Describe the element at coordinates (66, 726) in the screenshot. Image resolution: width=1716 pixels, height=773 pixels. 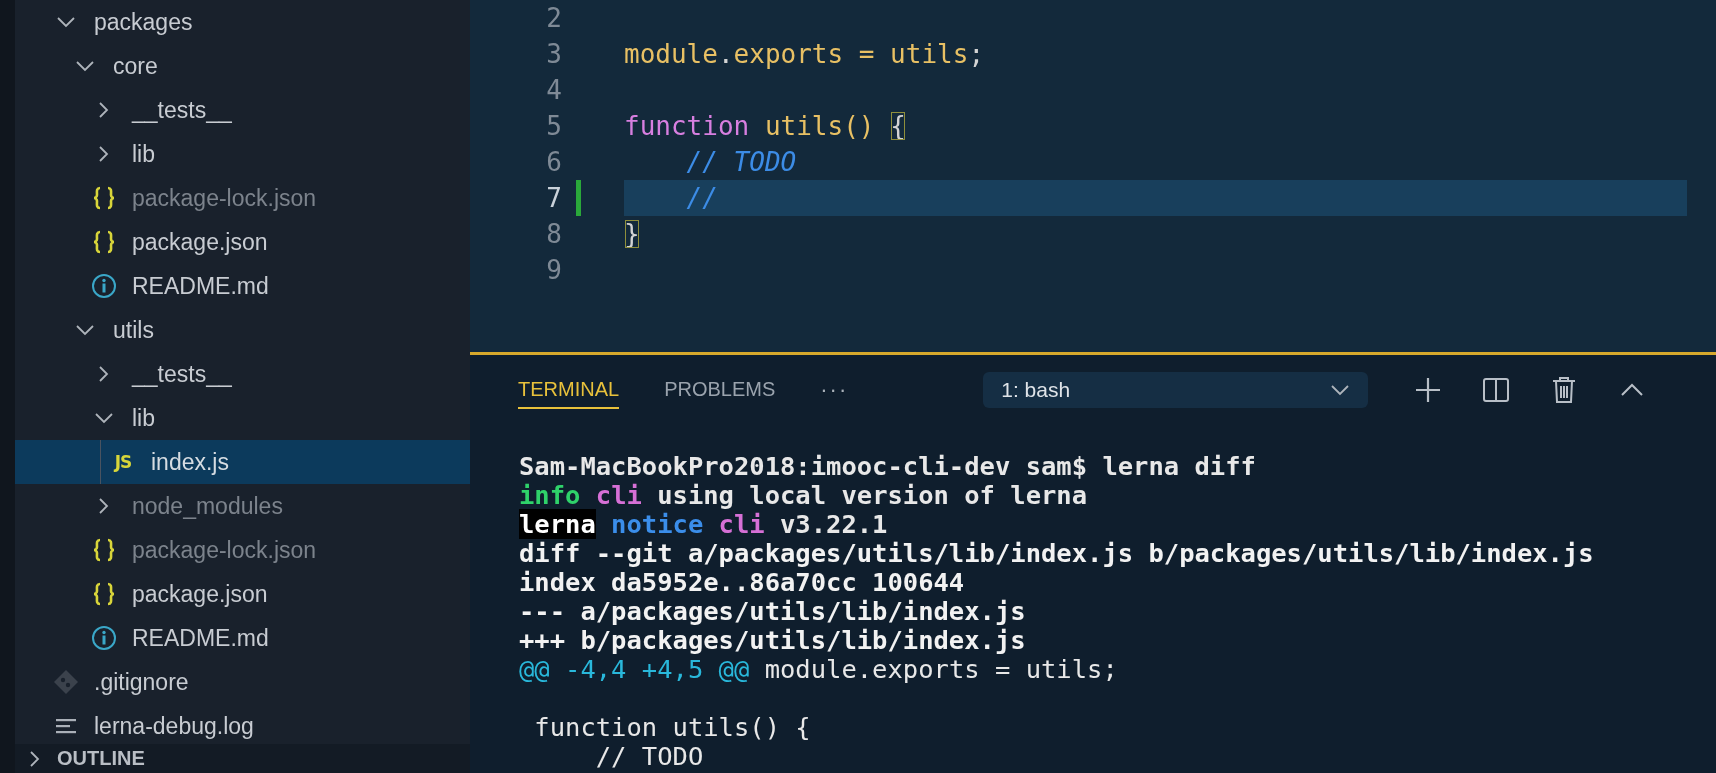
I see `lines-icon` at that location.